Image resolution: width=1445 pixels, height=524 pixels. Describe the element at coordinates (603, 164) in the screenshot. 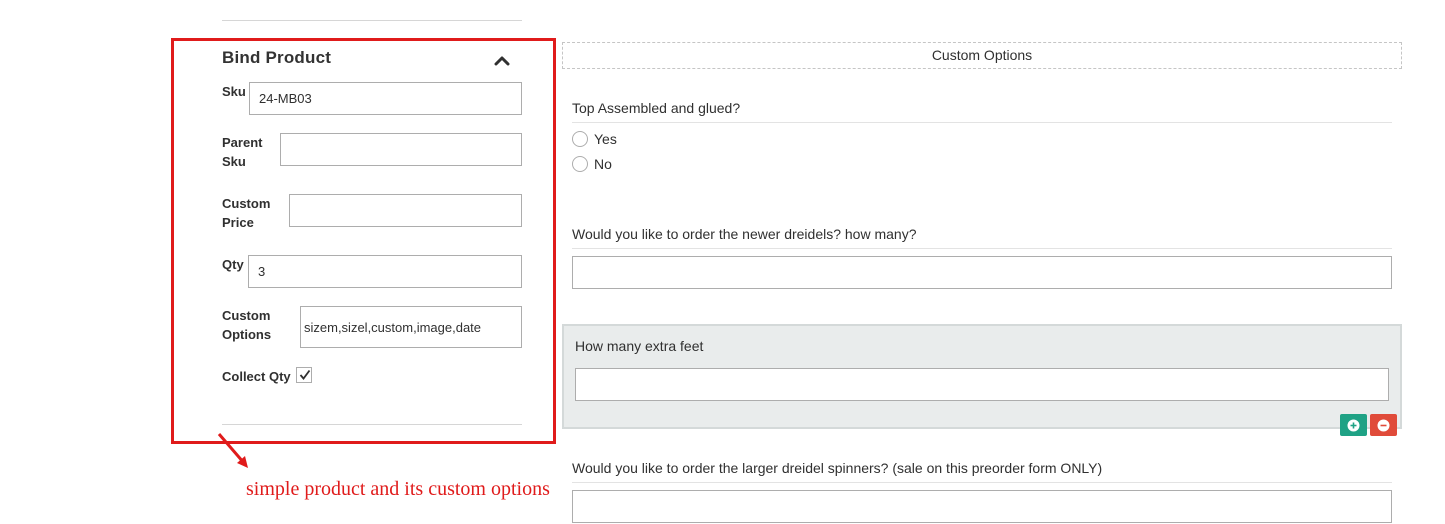

I see `radio-no-label: No` at that location.